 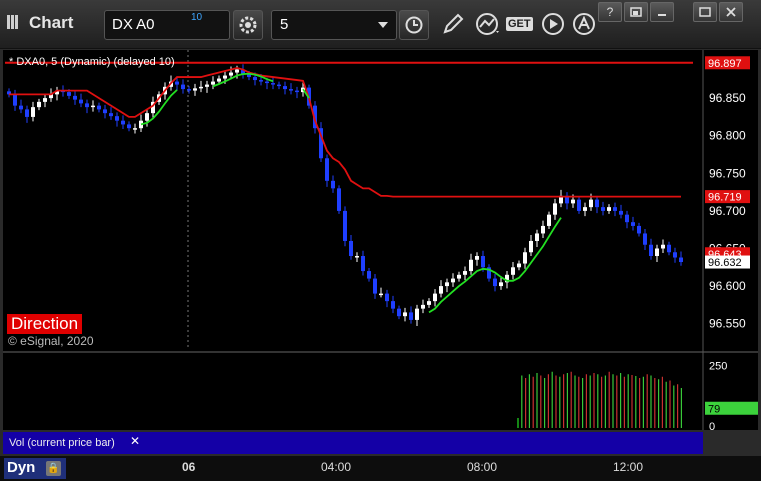 I want to click on clock-icon, so click(x=414, y=25).